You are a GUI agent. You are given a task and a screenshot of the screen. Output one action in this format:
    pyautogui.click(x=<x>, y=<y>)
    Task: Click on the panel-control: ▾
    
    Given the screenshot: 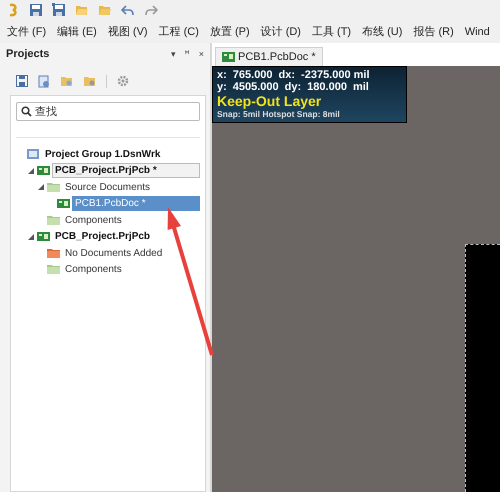 What is the action you would take?
    pyautogui.click(x=173, y=54)
    